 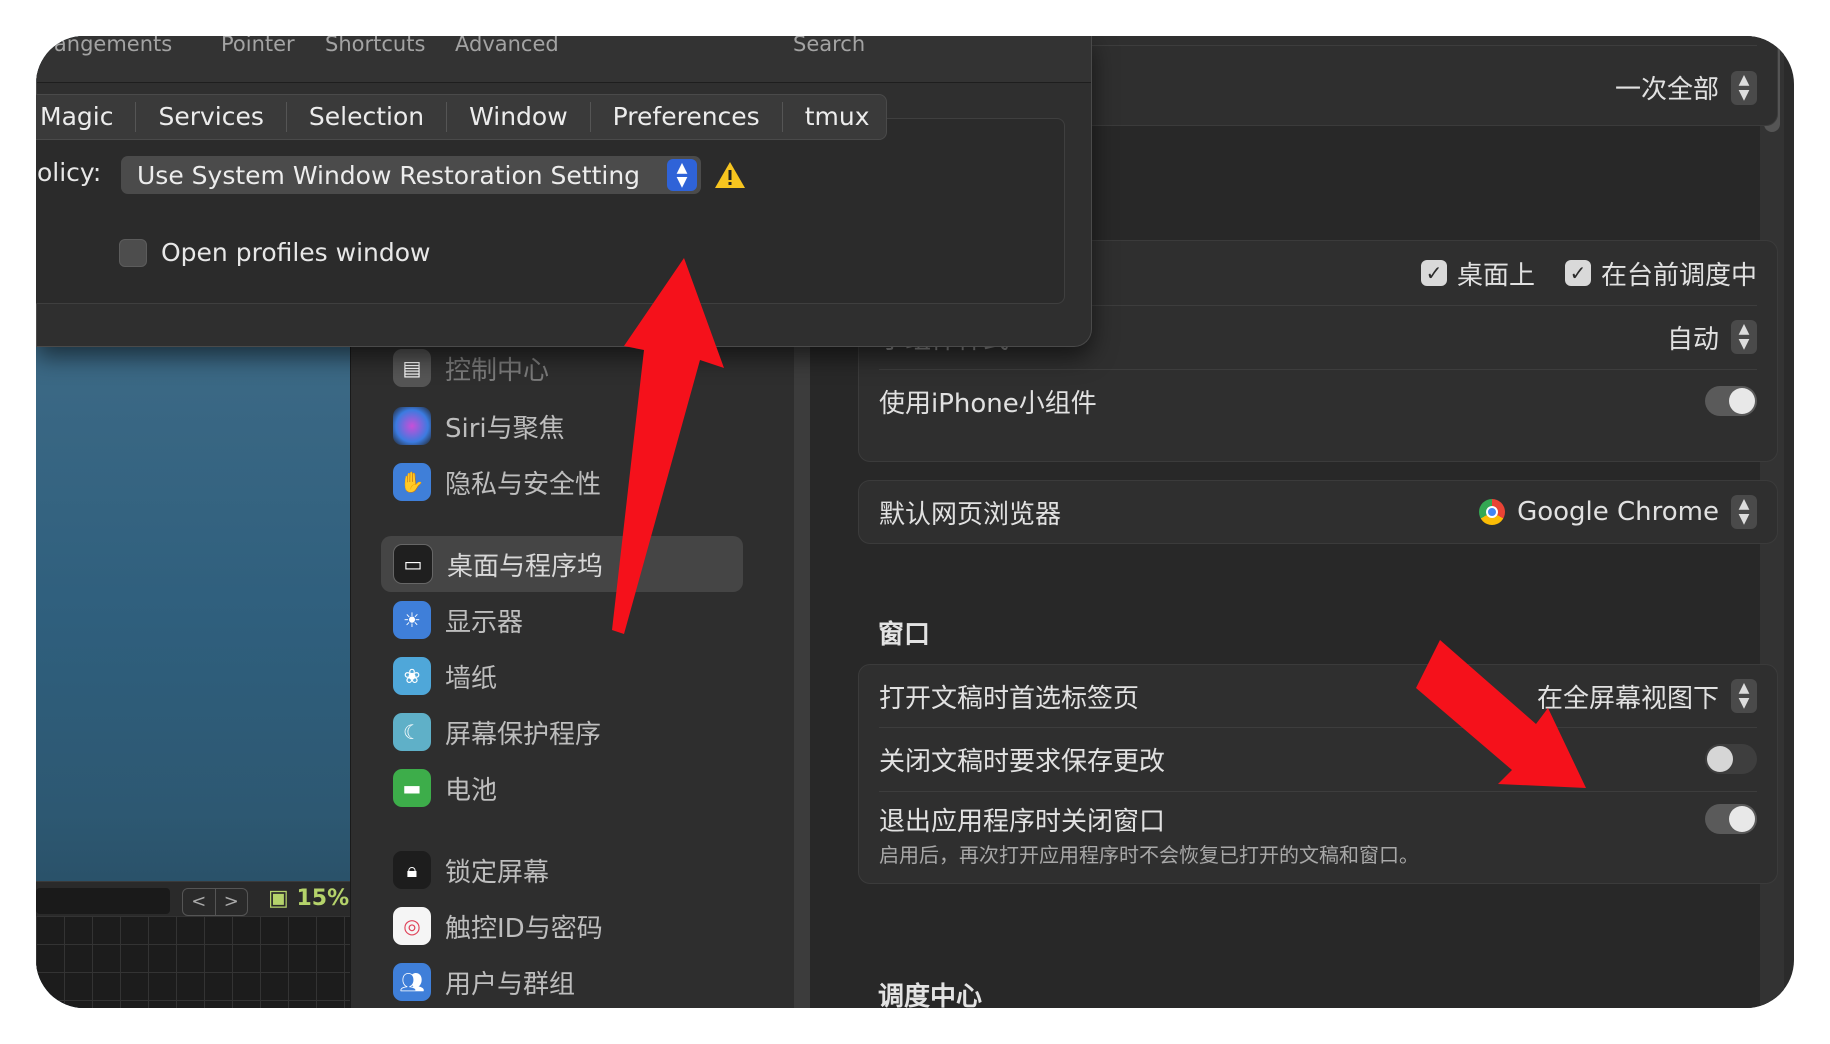 What do you see at coordinates (668, 446) in the screenshot?
I see `arrow-up-icon` at bounding box center [668, 446].